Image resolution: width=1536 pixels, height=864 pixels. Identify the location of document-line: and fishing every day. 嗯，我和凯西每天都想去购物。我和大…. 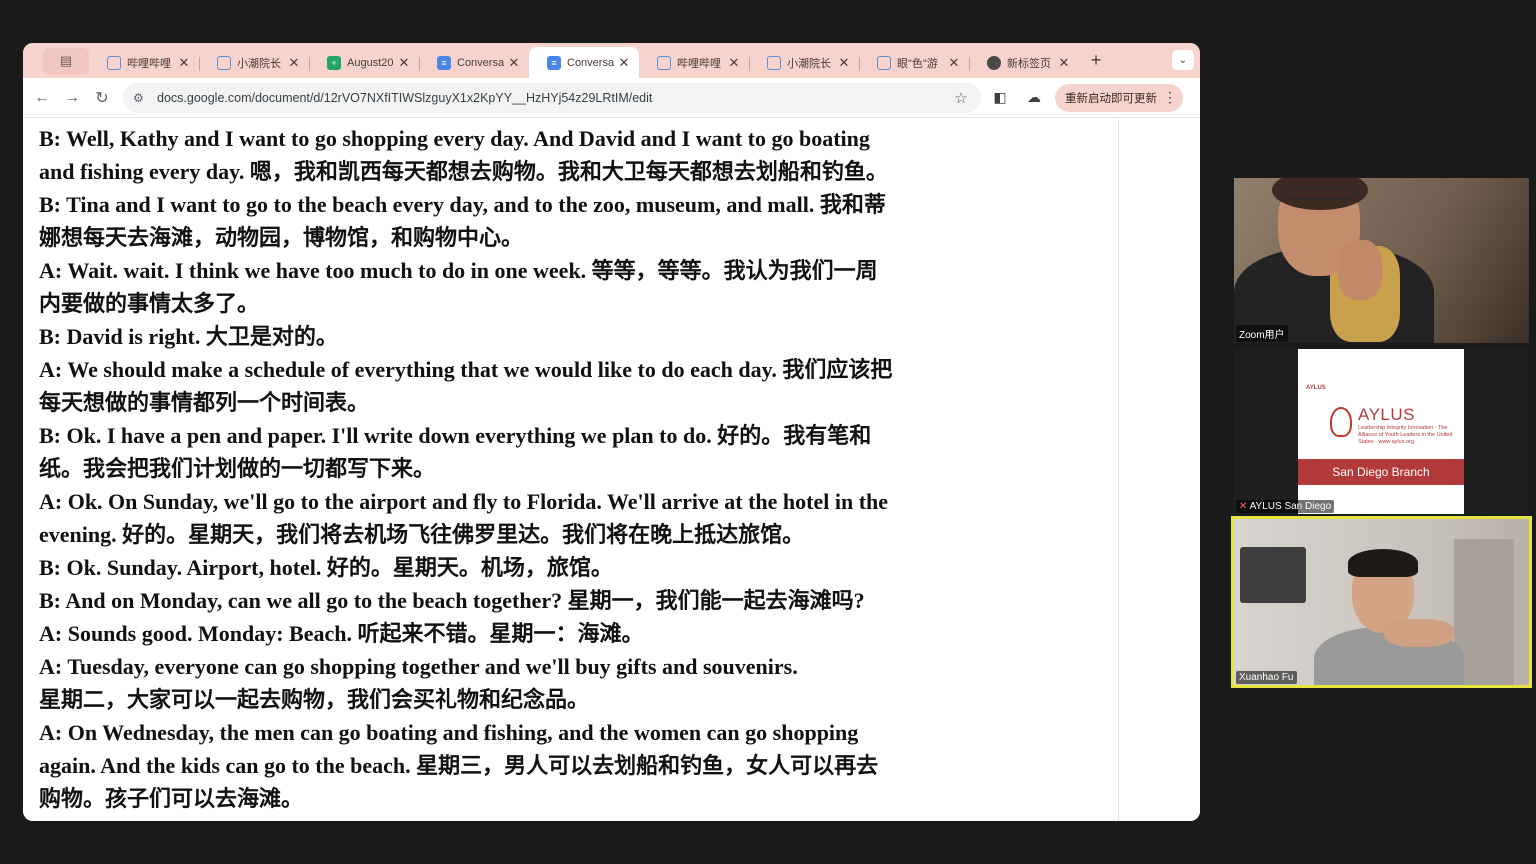
(463, 171).